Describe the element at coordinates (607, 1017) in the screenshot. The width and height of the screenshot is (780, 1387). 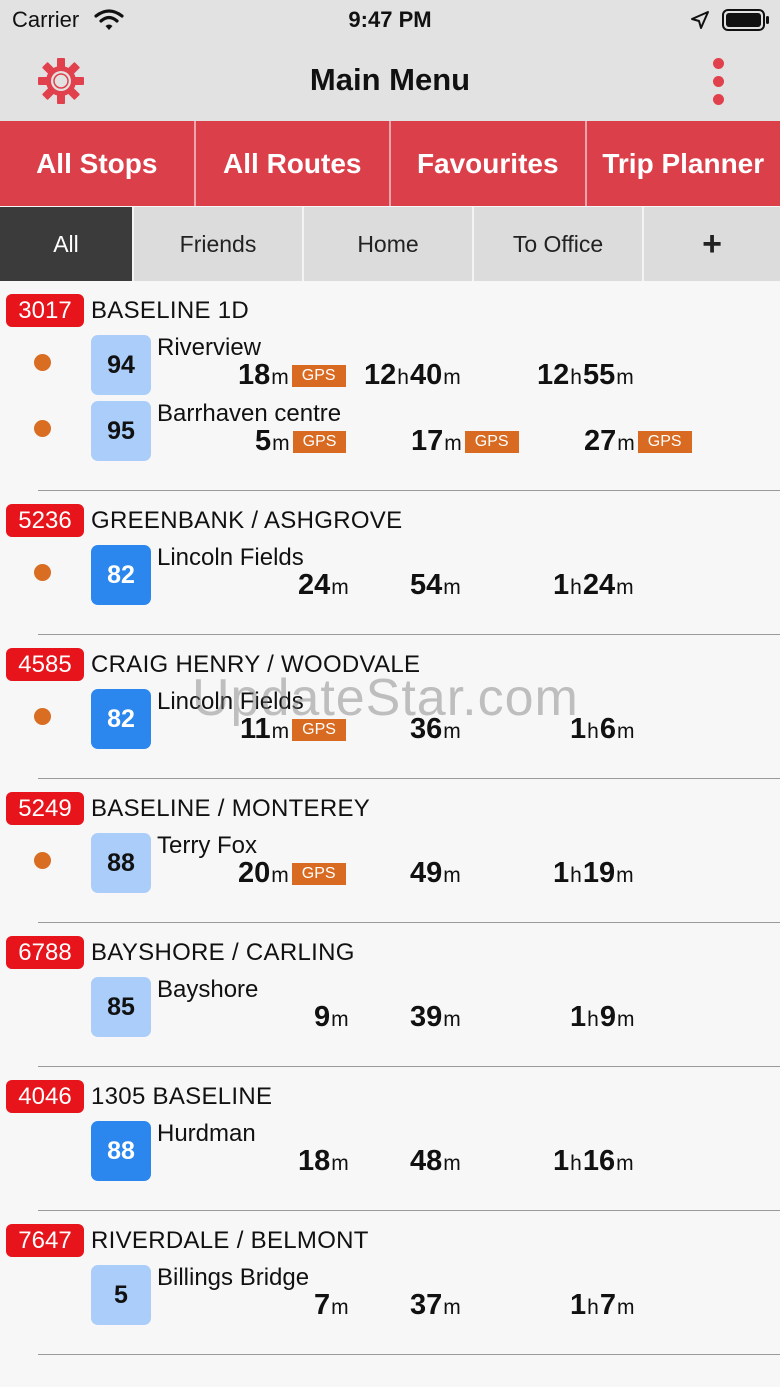
I see `time-value: 9` at that location.